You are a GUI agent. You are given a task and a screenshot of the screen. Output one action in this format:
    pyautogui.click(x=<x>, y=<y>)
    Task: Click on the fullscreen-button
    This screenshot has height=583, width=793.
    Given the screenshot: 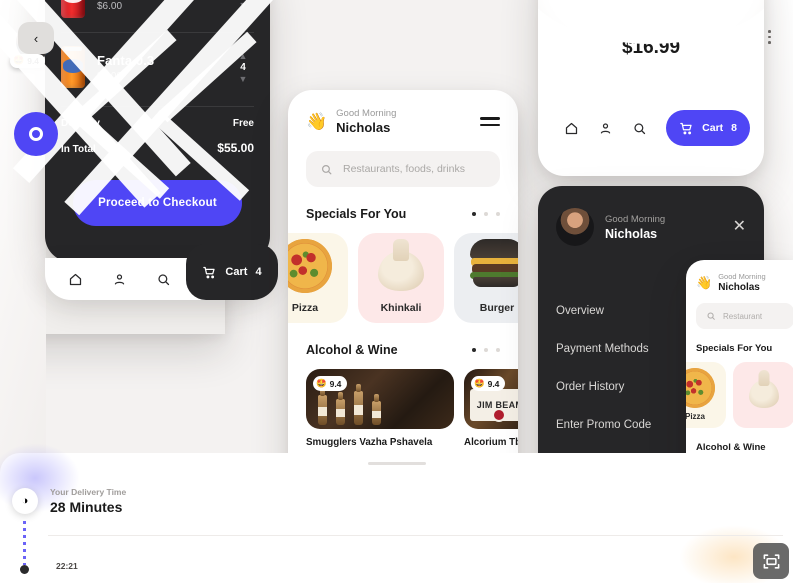 What is the action you would take?
    pyautogui.click(x=771, y=561)
    